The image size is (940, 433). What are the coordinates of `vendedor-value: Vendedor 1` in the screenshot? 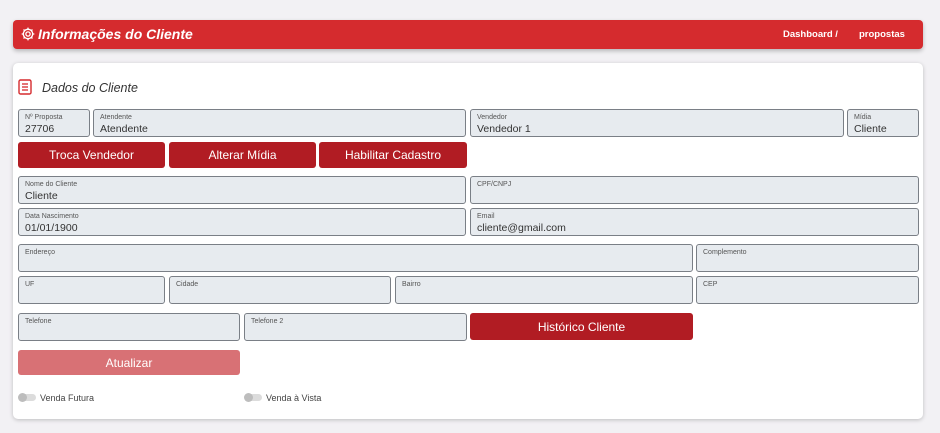 It's located at (504, 129).